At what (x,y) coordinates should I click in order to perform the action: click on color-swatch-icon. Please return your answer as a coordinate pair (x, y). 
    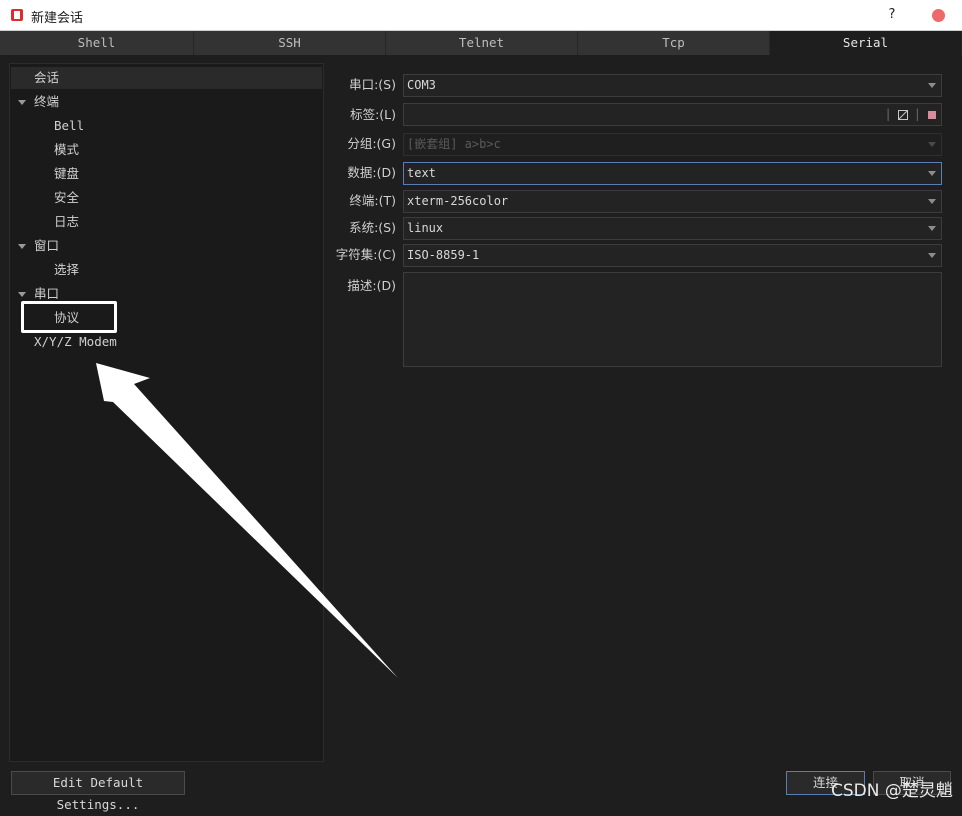
    Looking at the image, I should click on (932, 115).